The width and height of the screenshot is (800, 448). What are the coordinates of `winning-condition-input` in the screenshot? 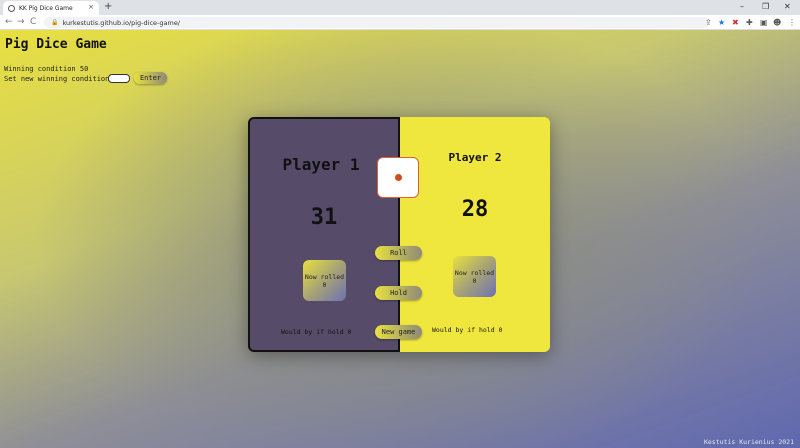 It's located at (119, 78).